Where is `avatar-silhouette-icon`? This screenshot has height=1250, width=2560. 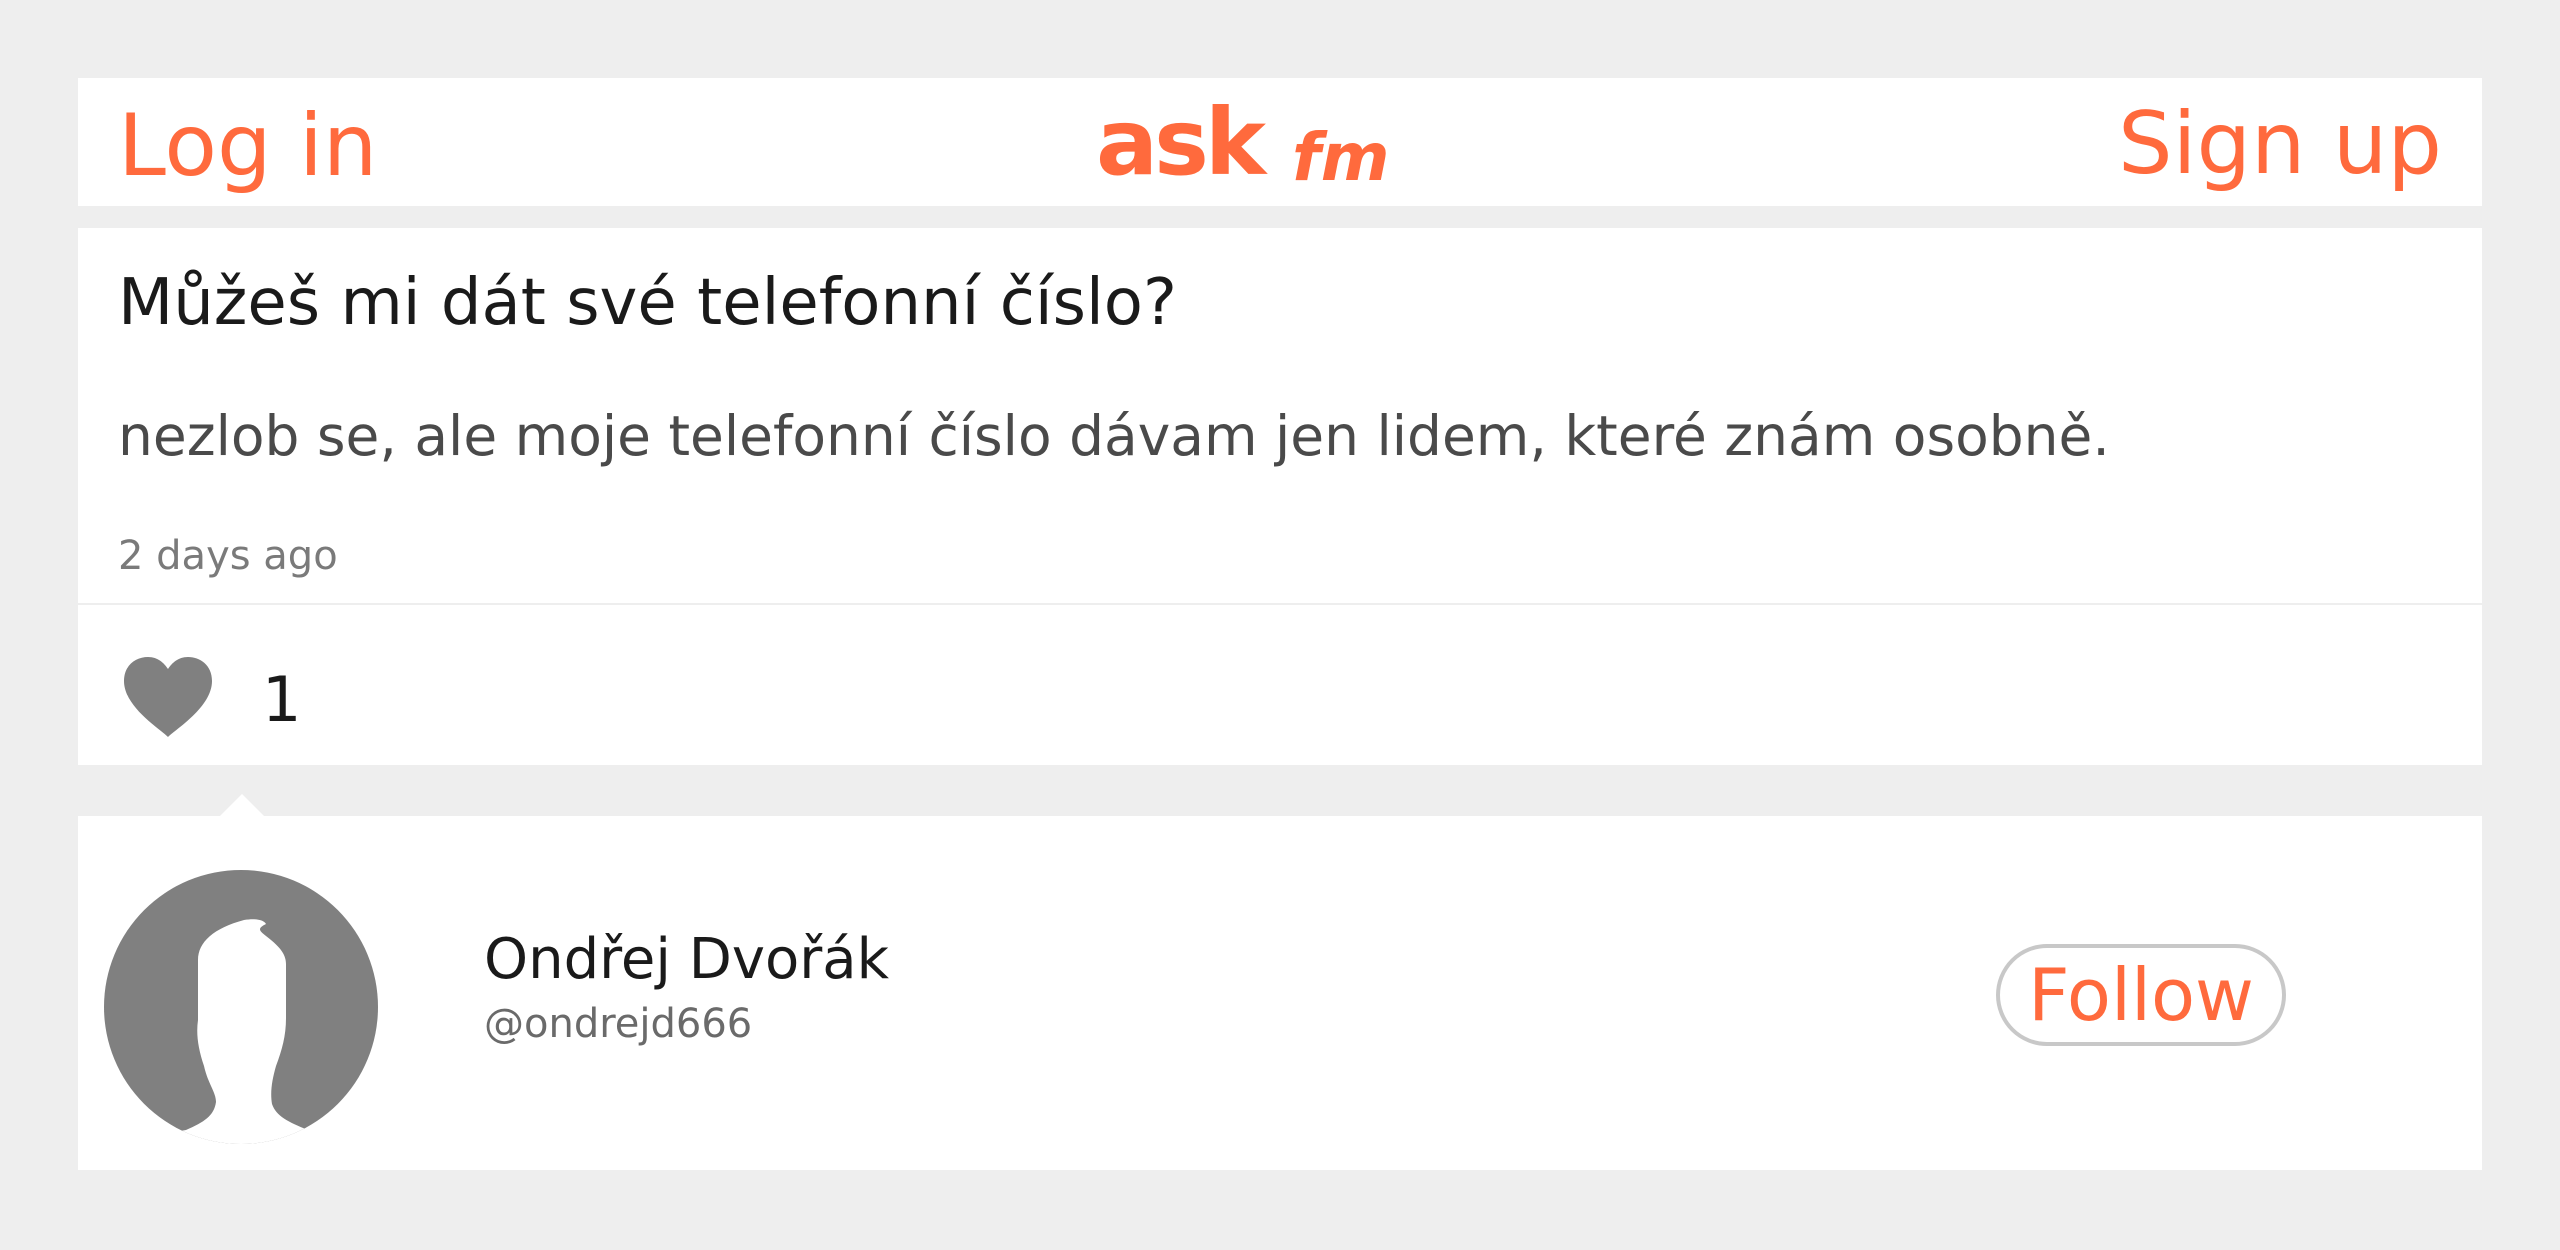
avatar-silhouette-icon is located at coordinates (241, 1007).